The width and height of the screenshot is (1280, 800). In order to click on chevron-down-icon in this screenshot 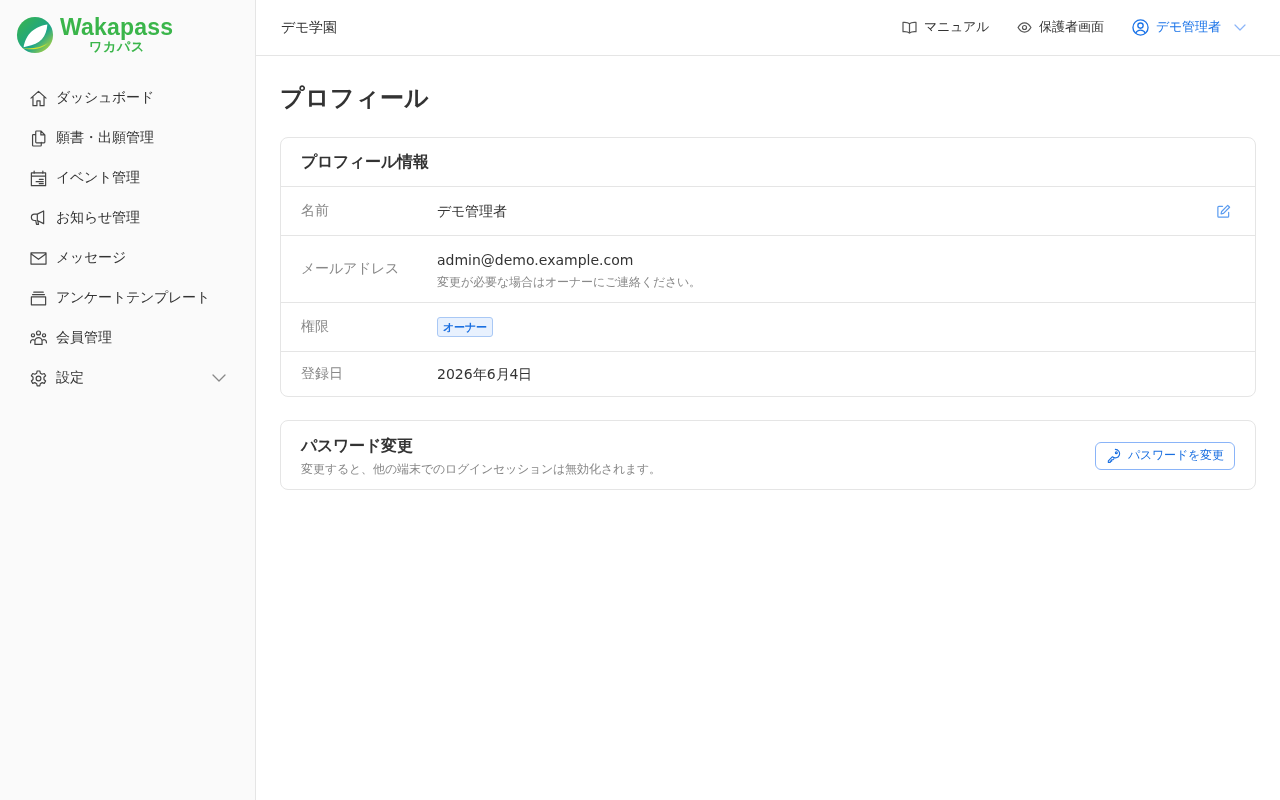, I will do `click(1240, 27)`.